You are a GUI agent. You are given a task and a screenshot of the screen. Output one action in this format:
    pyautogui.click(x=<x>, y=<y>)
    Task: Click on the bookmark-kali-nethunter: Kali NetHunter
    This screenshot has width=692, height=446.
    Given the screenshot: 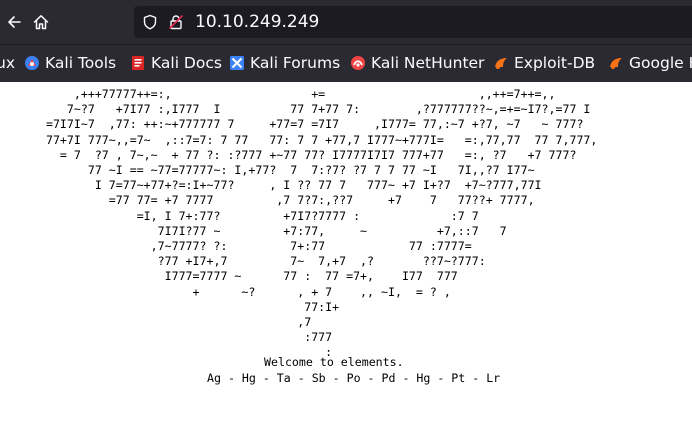 What is the action you would take?
    pyautogui.click(x=417, y=63)
    